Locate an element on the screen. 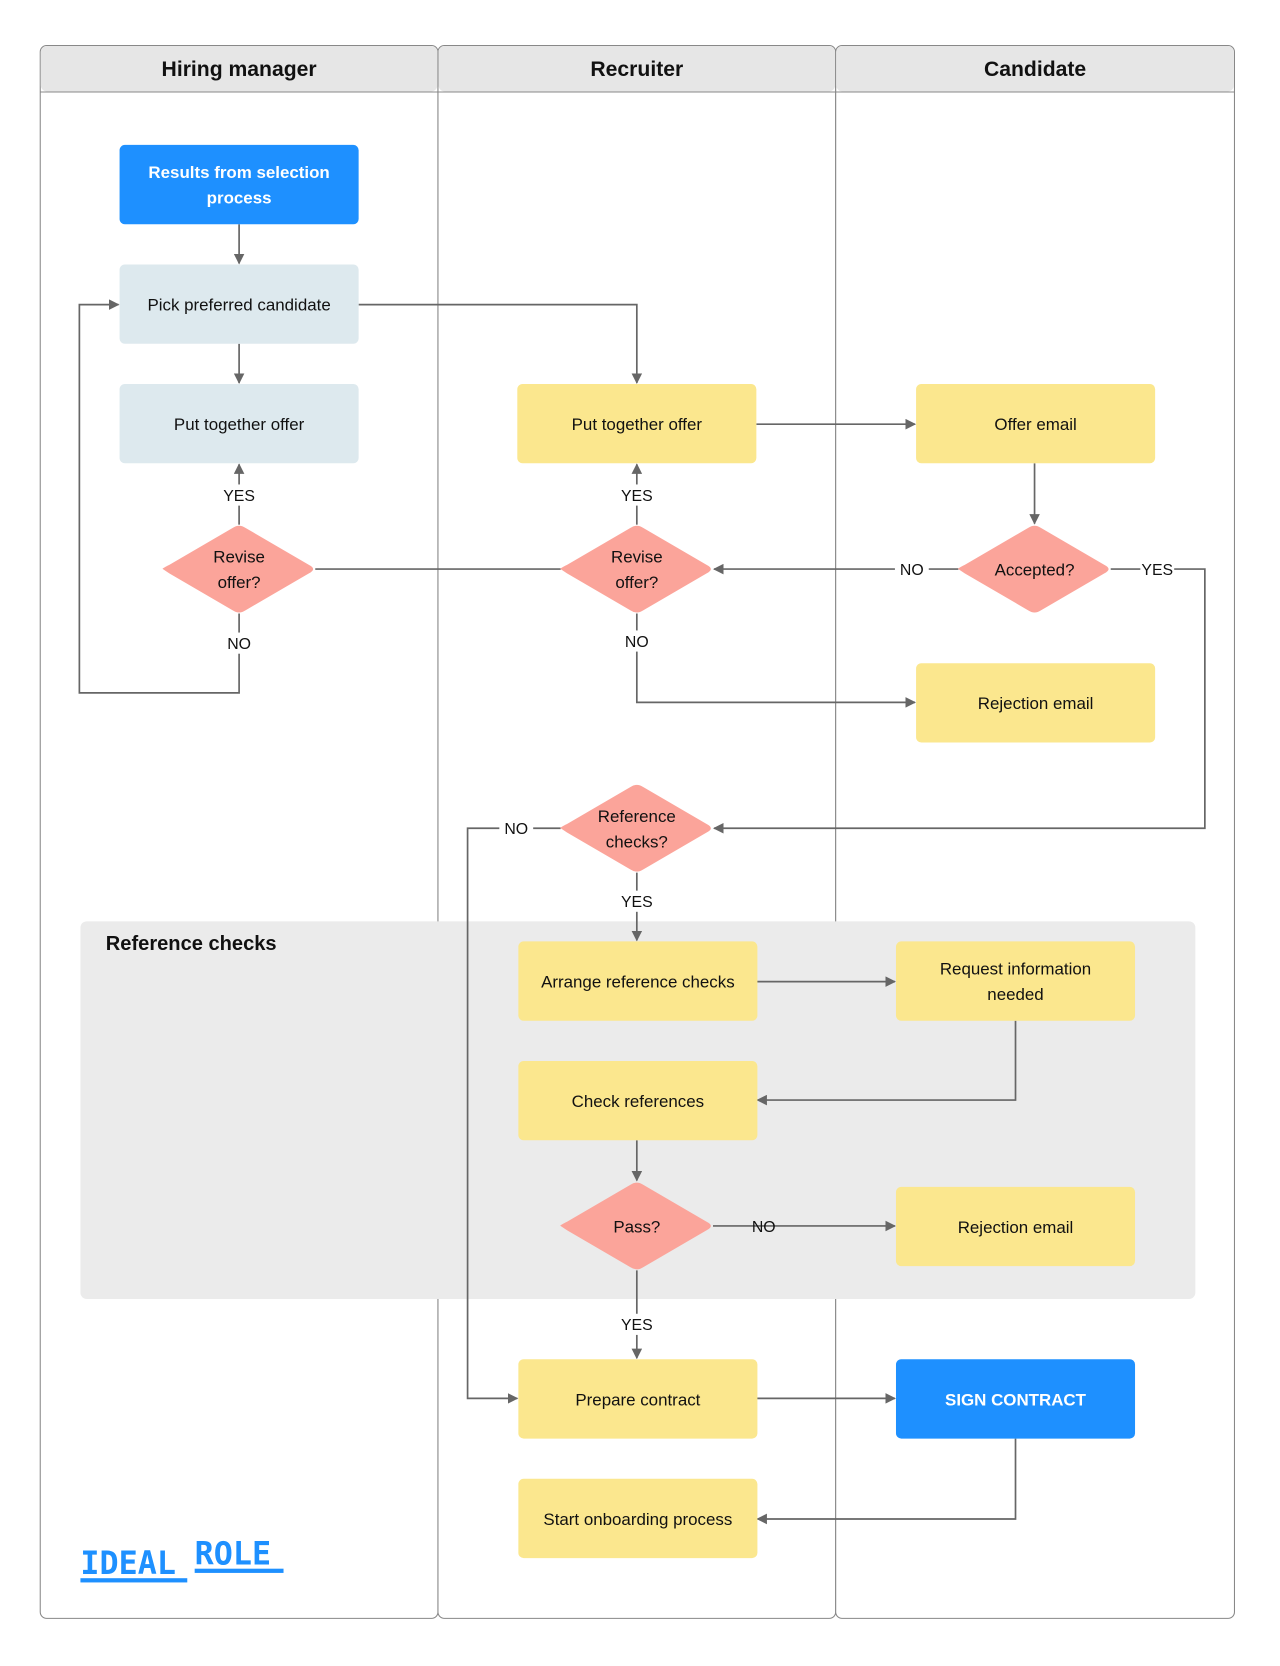 The width and height of the screenshot is (1280, 1666). node-label: Offer email is located at coordinates (1035, 424).